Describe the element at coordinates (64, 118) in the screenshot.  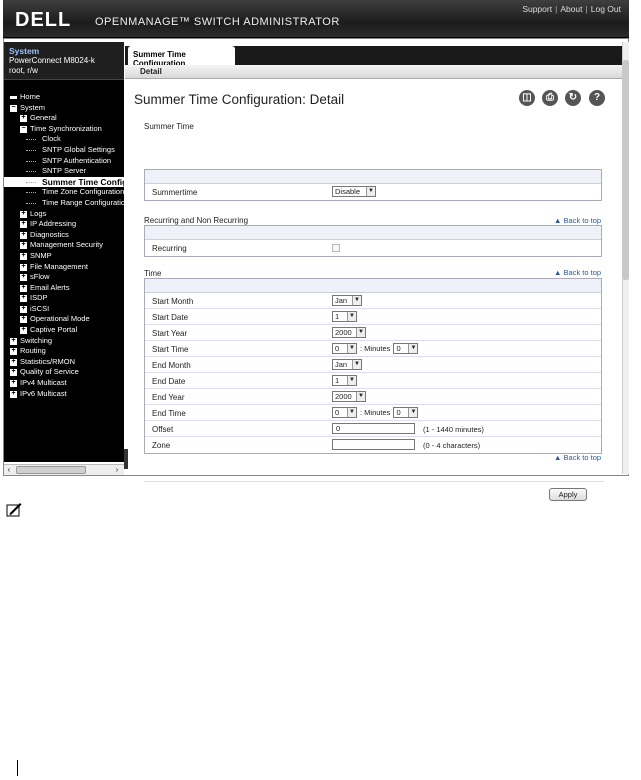
I see `nav-item-general: + General` at that location.